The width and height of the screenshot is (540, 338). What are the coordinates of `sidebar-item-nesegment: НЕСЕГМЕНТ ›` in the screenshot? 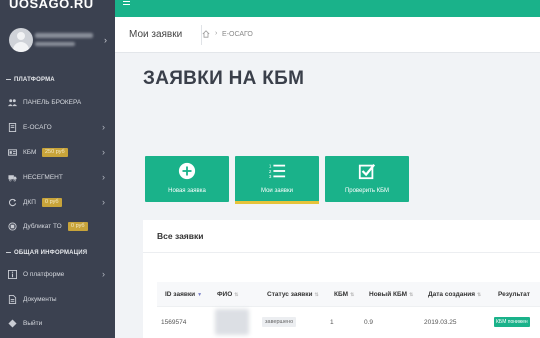 It's located at (57, 178).